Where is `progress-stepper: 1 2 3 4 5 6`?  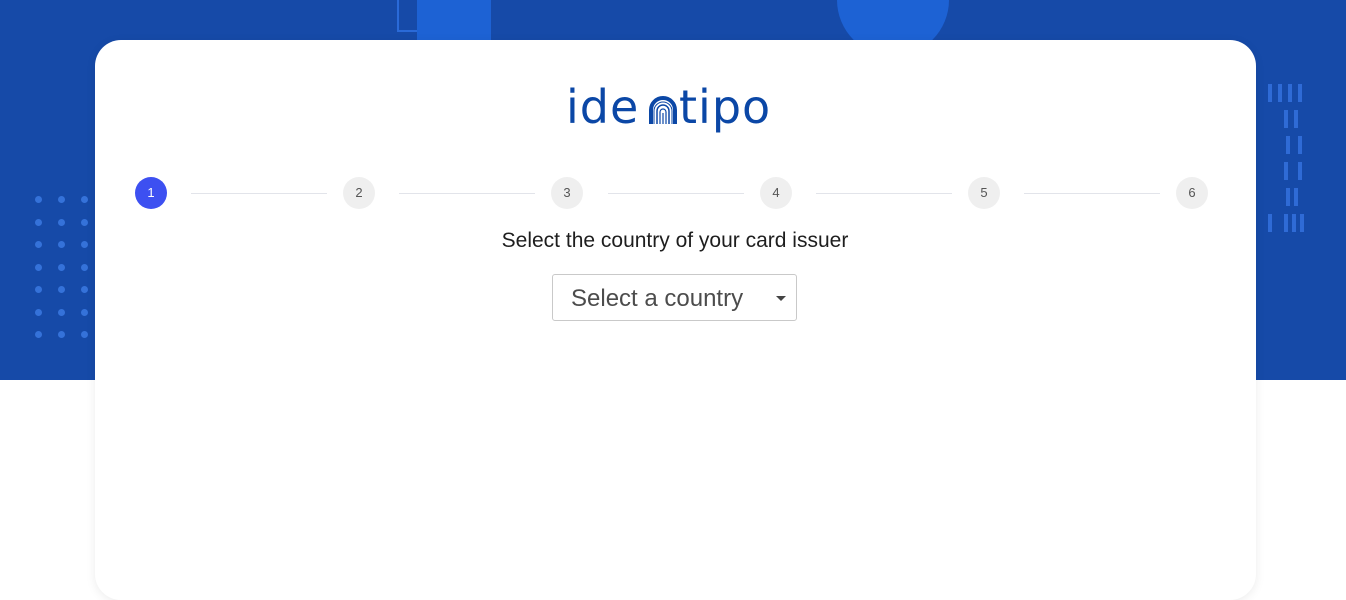
progress-stepper: 1 2 3 4 5 6 is located at coordinates (671, 193).